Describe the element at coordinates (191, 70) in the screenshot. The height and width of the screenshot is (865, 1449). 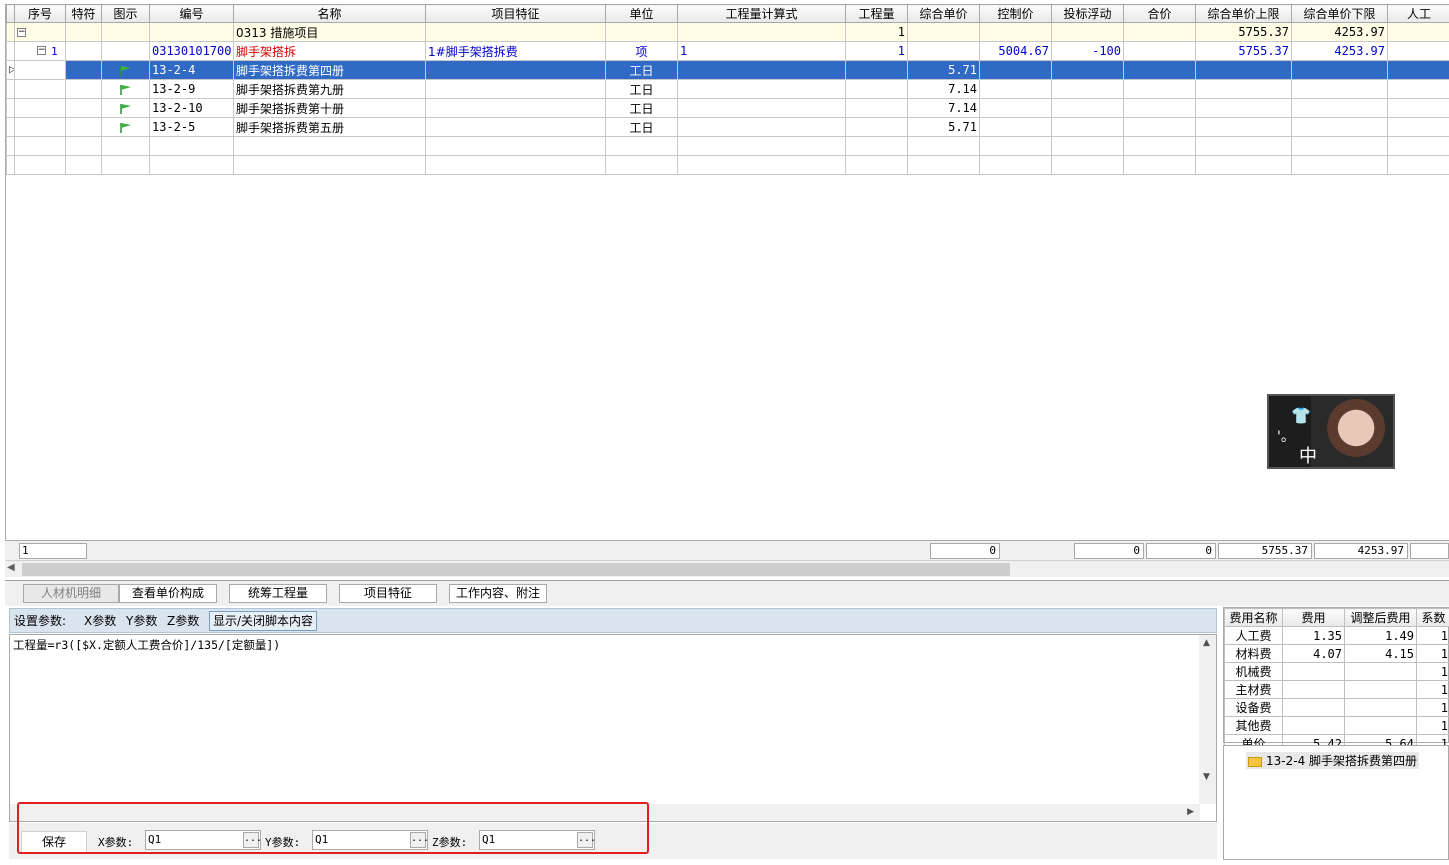
I see `child-code: 13-2-4` at that location.